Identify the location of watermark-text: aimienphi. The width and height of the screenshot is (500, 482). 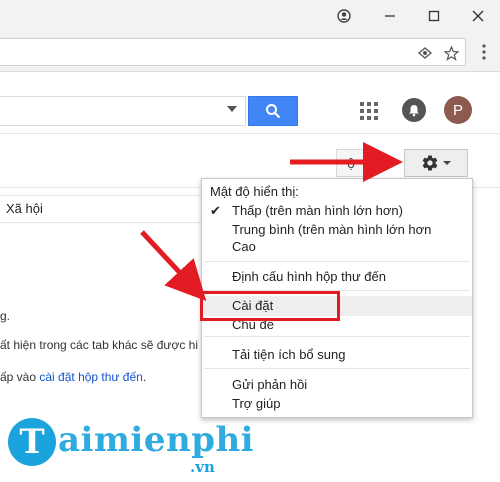
(156, 440).